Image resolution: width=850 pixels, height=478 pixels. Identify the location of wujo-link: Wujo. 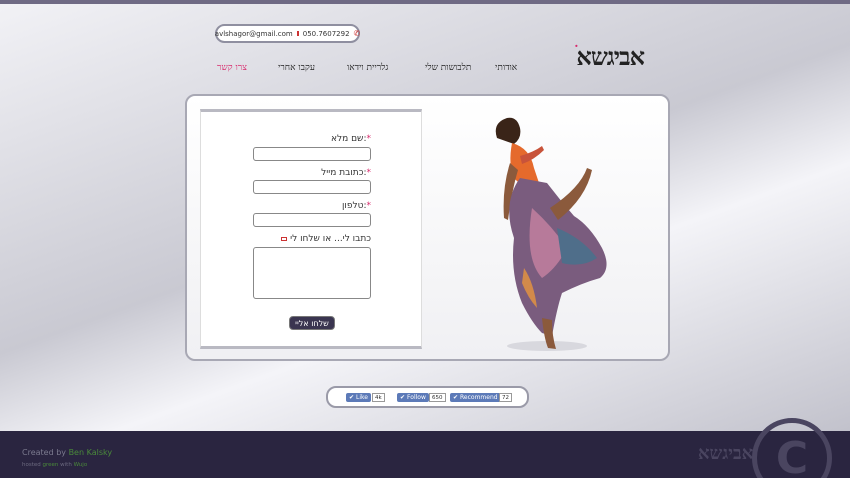
(81, 465).